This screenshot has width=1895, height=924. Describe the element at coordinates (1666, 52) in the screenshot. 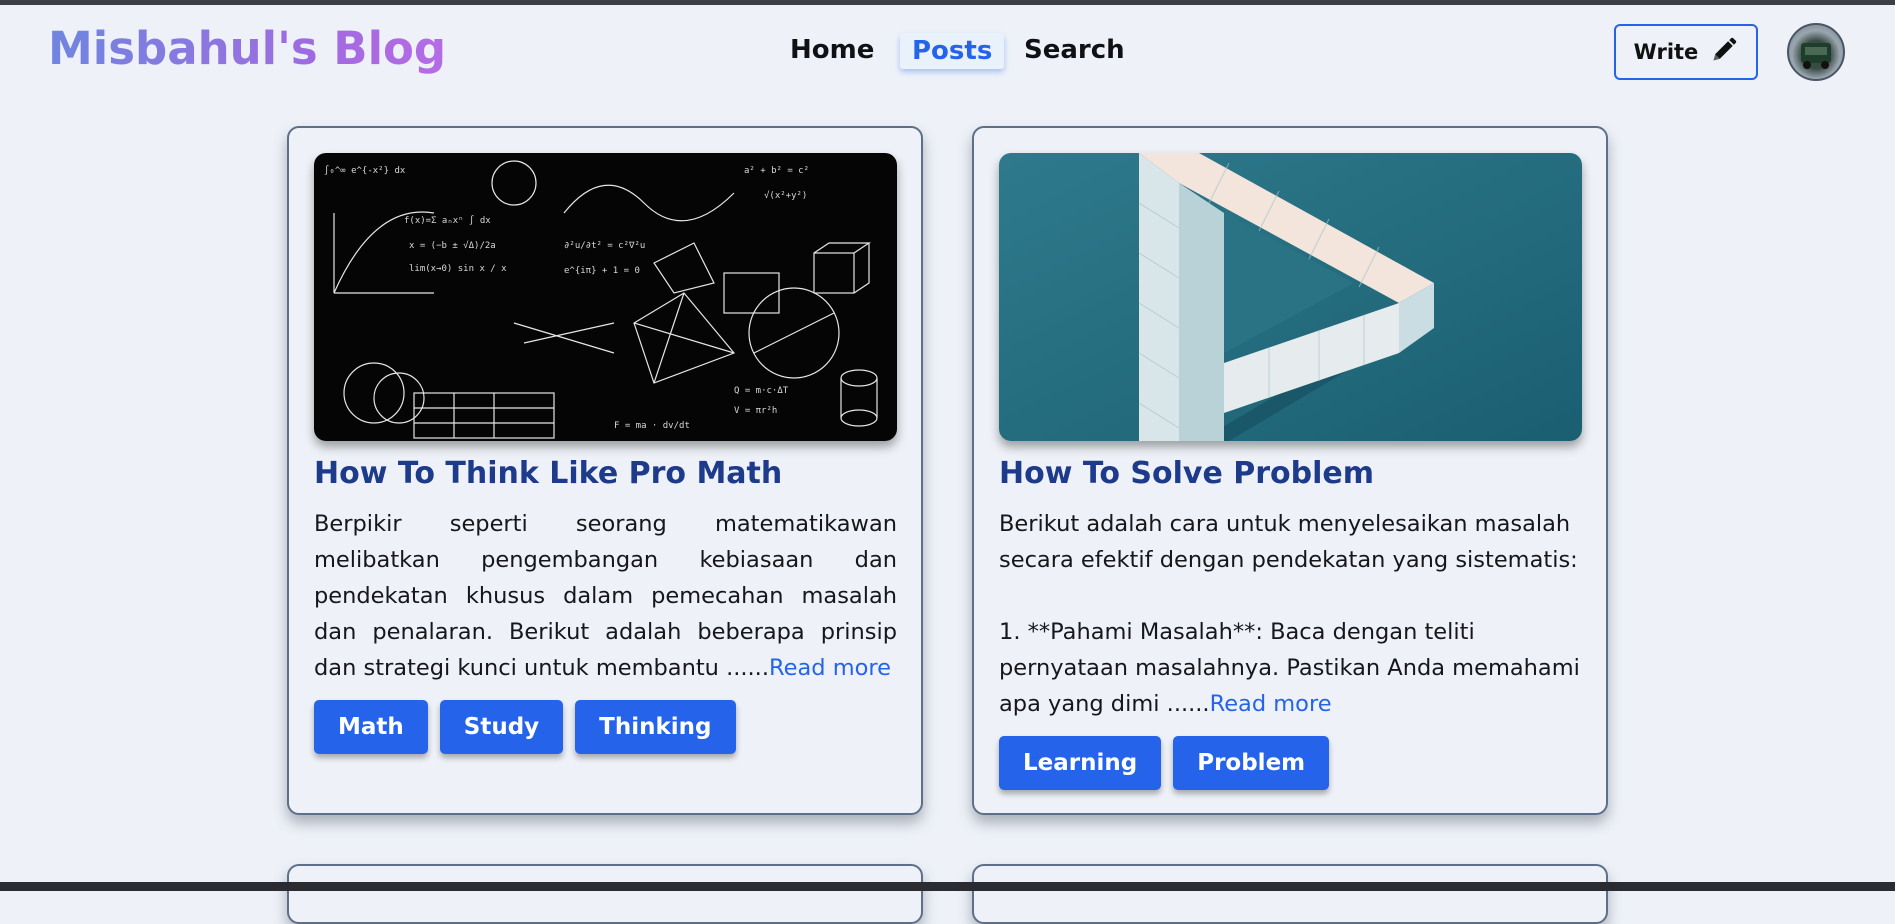

I see `write-label: Write` at that location.